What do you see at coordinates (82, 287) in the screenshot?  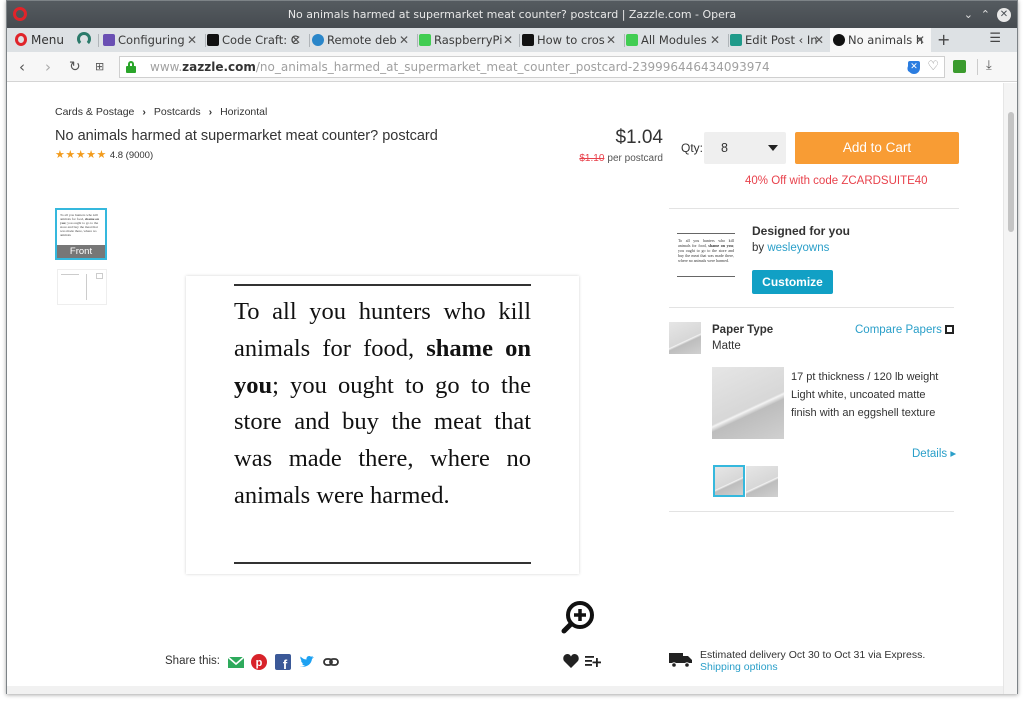 I see `thumbnail-back` at bounding box center [82, 287].